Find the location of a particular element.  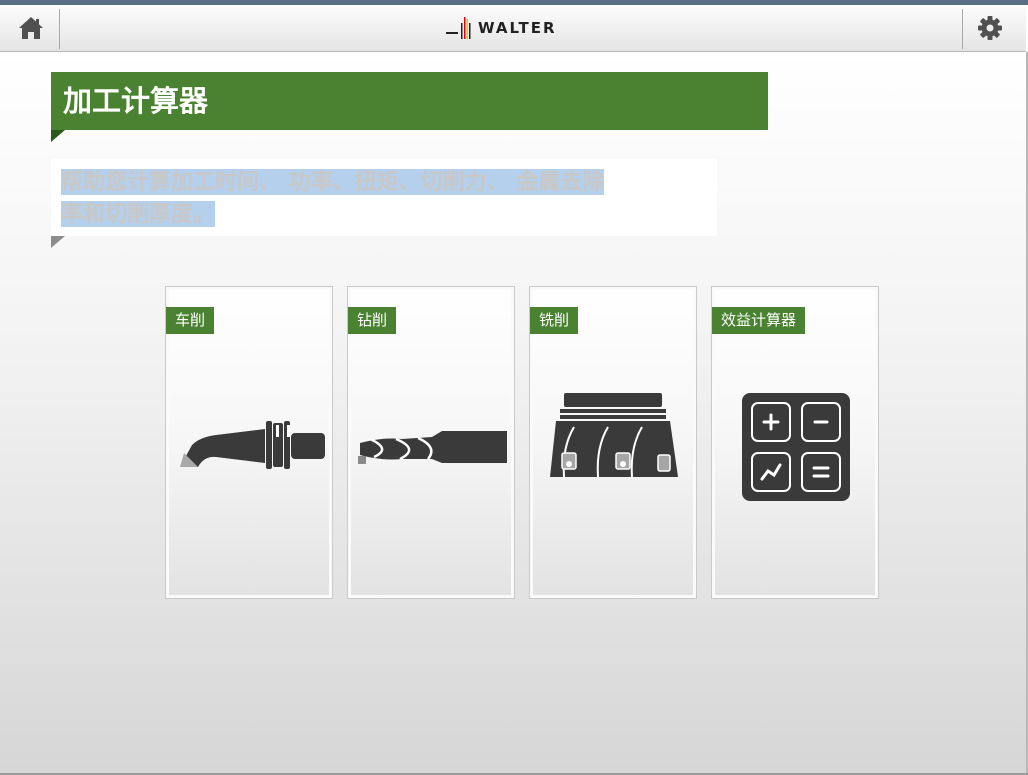

title-banner-fold is located at coordinates (58, 136).